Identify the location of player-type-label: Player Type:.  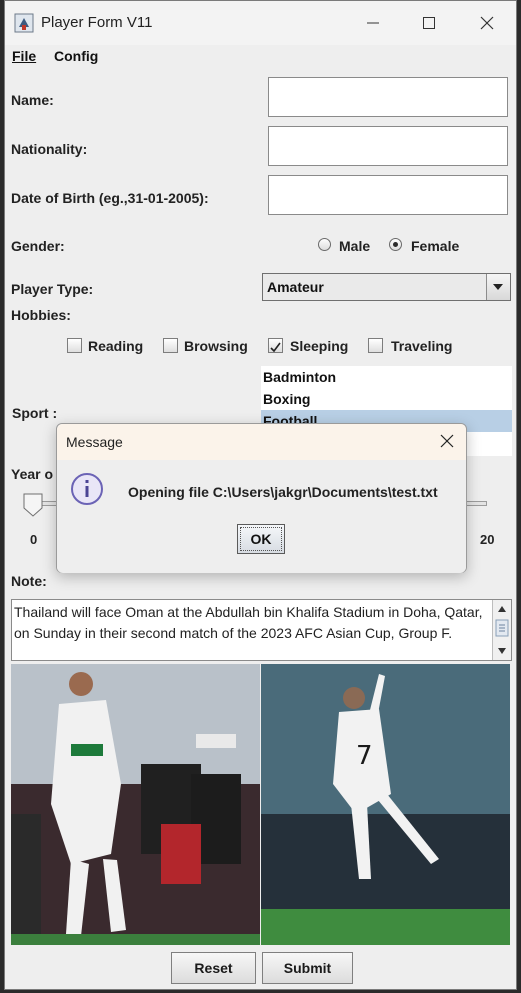
(52, 289).